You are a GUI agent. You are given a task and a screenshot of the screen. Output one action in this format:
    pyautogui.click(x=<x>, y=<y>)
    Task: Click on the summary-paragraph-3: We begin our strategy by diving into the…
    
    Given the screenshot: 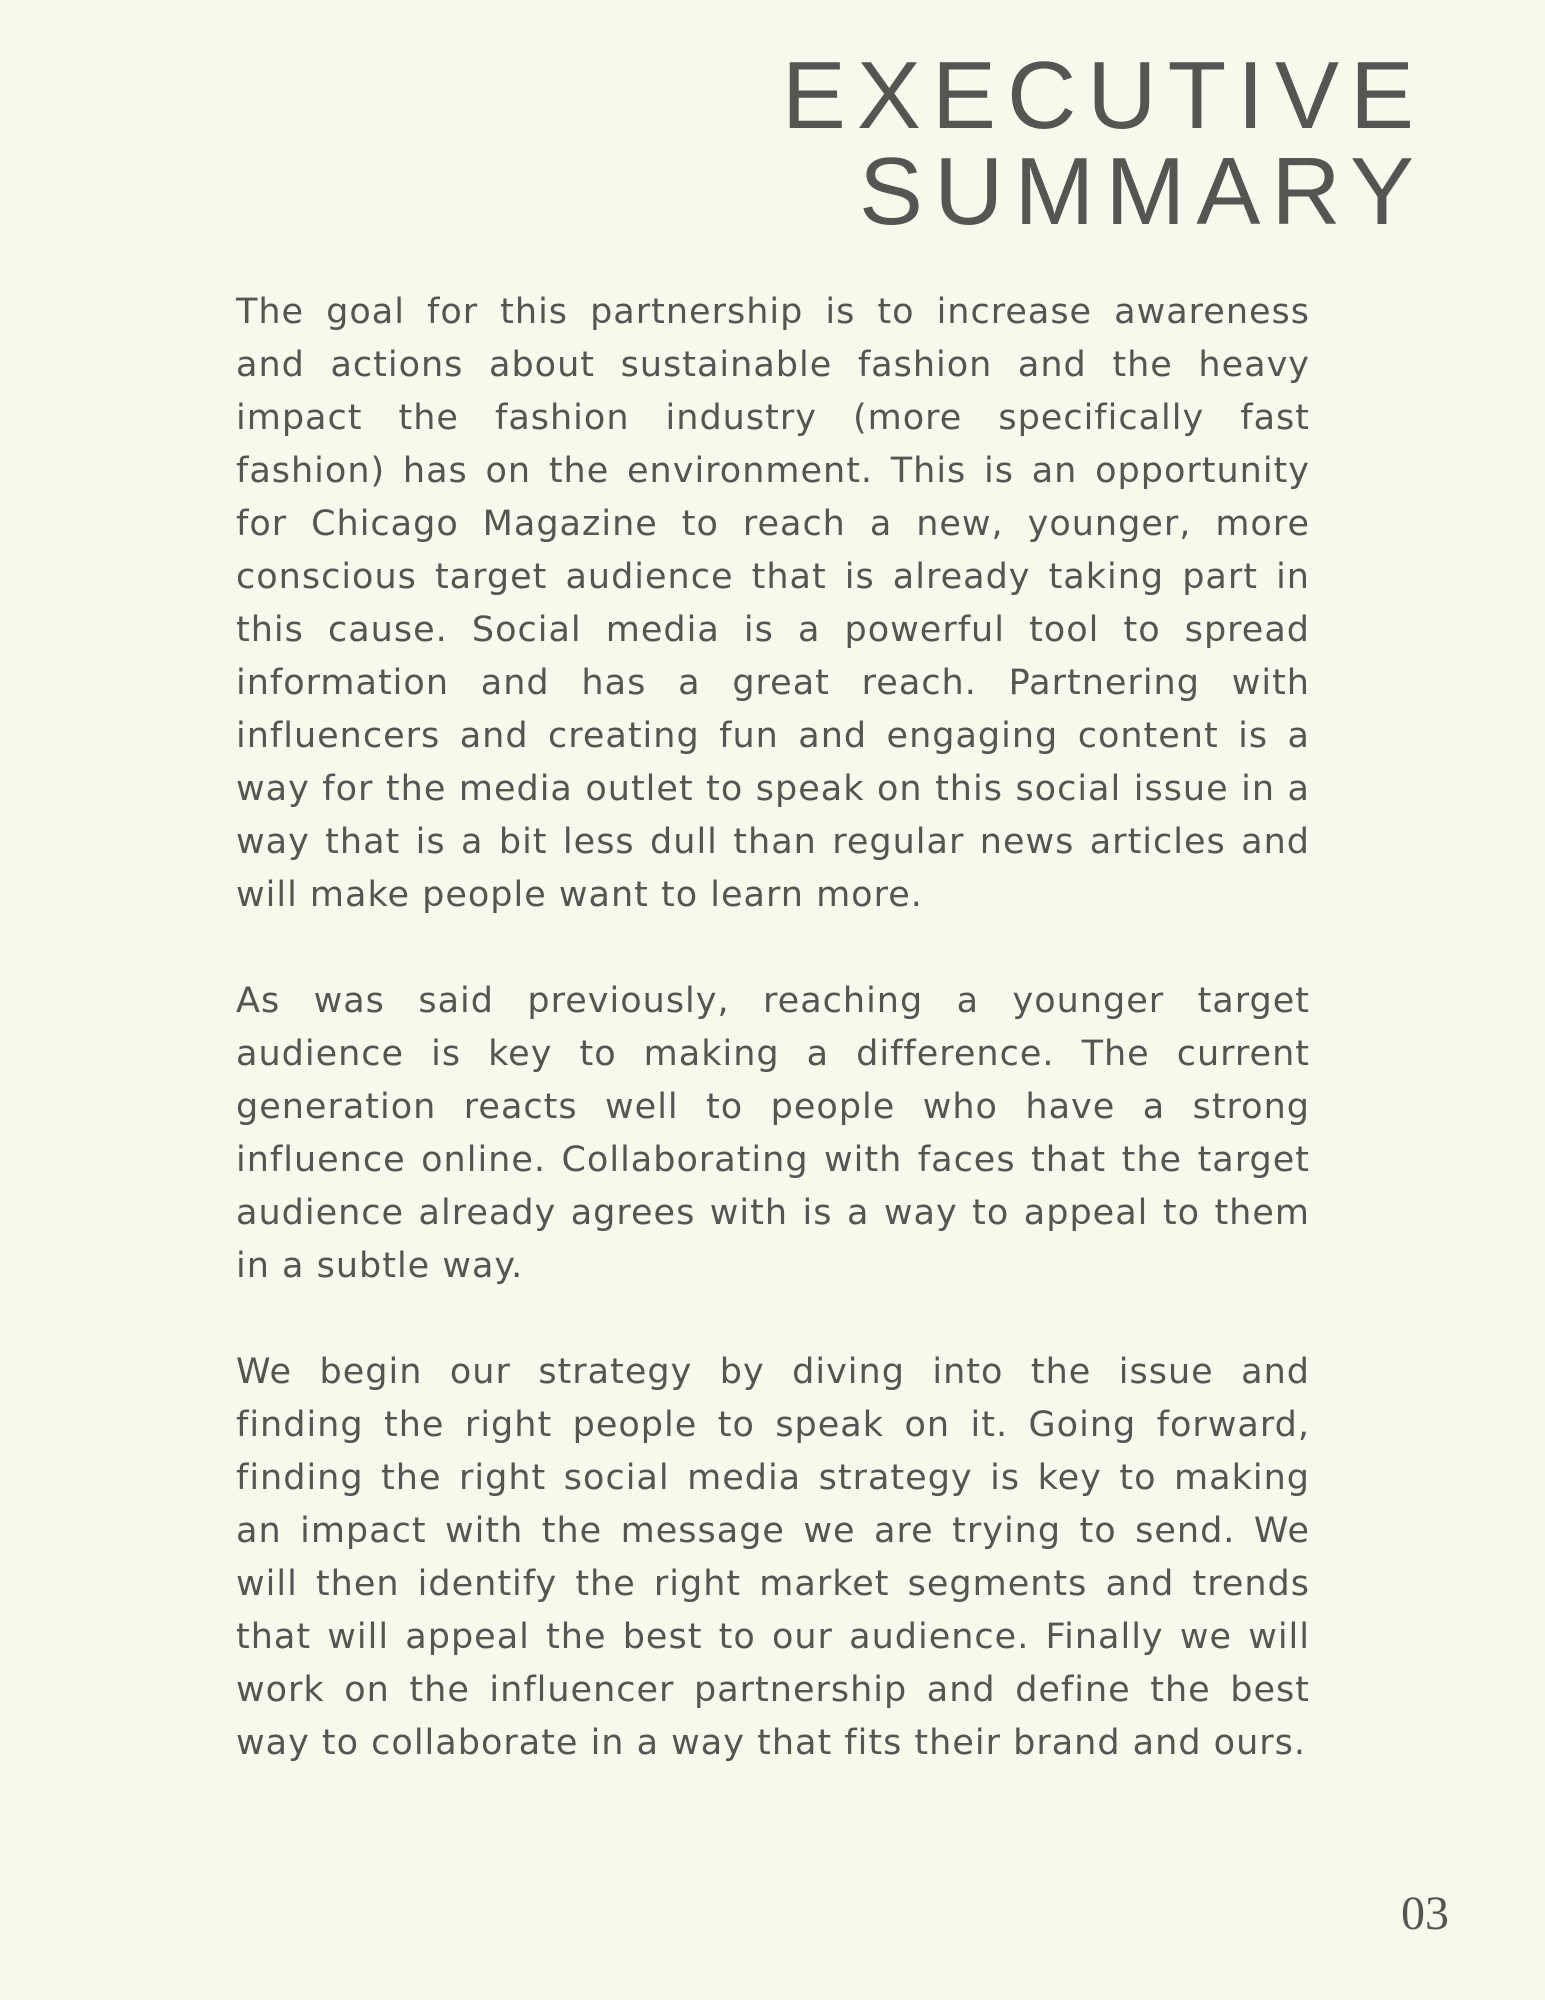 What is the action you would take?
    pyautogui.click(x=773, y=1557)
    